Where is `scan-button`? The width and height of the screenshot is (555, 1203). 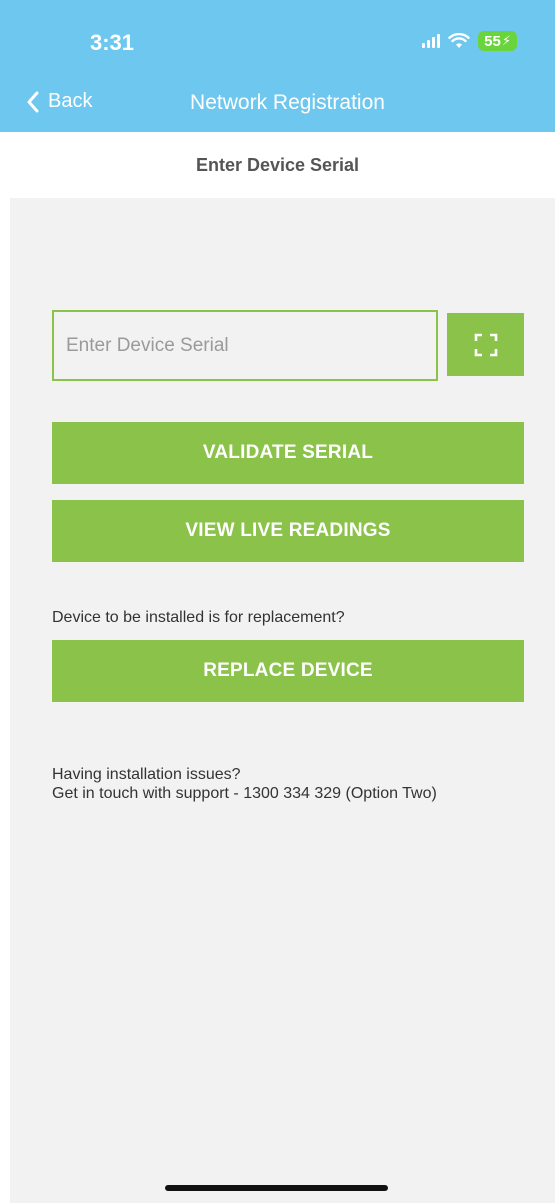
scan-button is located at coordinates (485, 344).